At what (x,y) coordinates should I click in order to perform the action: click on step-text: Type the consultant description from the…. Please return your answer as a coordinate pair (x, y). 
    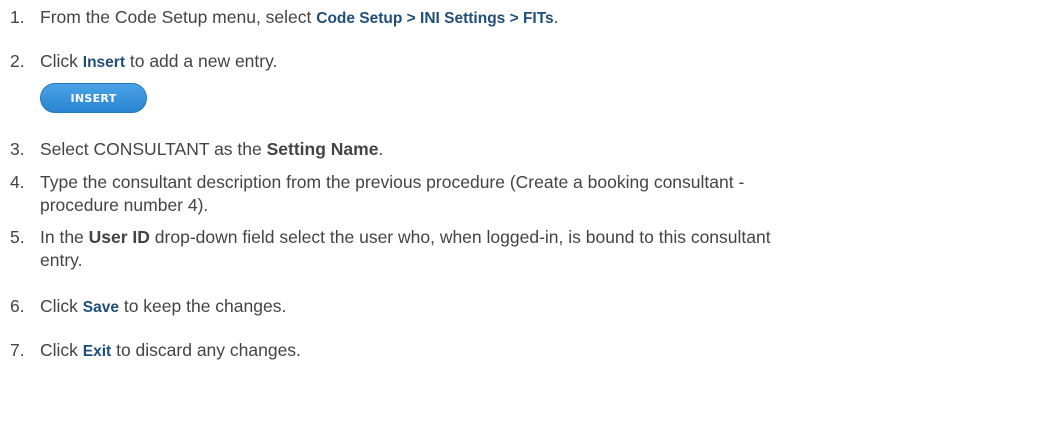
    Looking at the image, I should click on (392, 182).